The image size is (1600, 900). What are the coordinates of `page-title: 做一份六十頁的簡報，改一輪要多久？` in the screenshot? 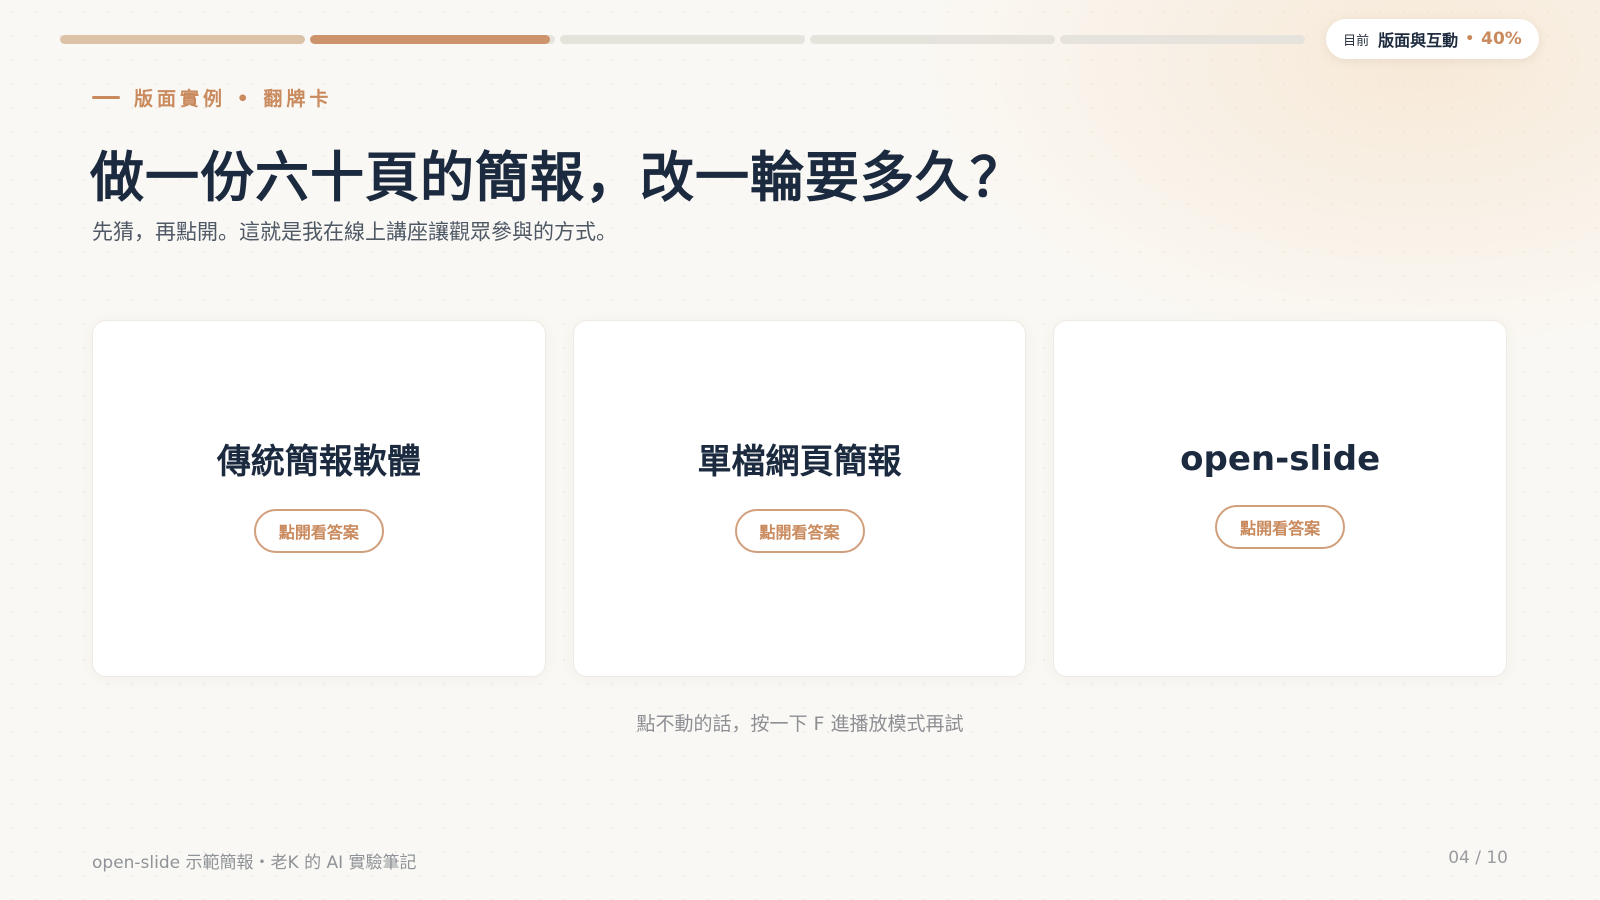 It's located at (557, 177).